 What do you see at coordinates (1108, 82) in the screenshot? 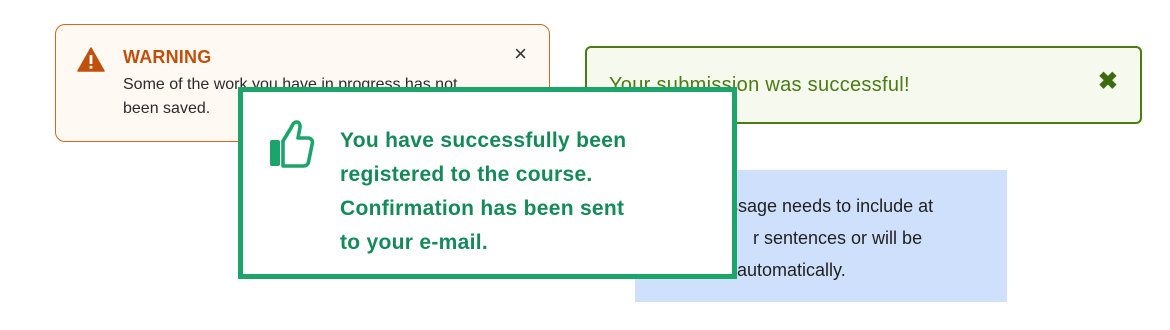
I see `close-icon: ✖` at bounding box center [1108, 82].